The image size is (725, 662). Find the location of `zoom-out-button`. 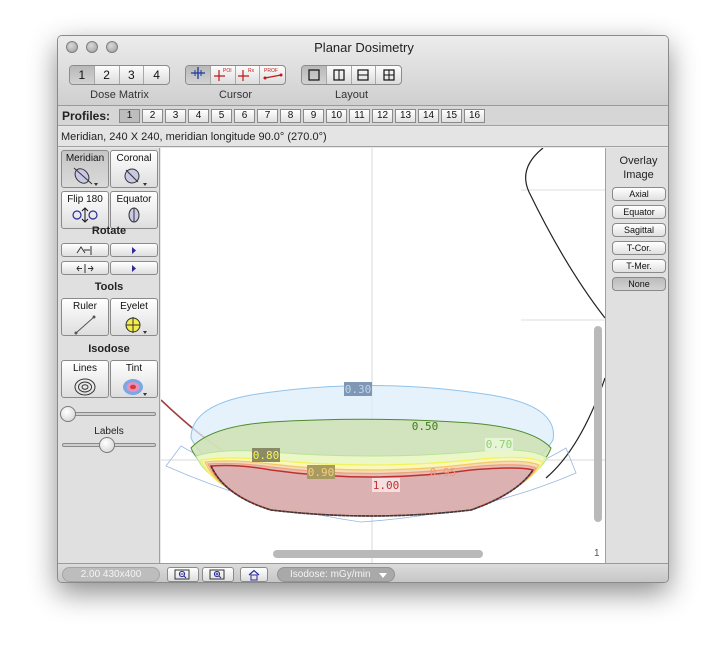

zoom-out-button is located at coordinates (183, 574).